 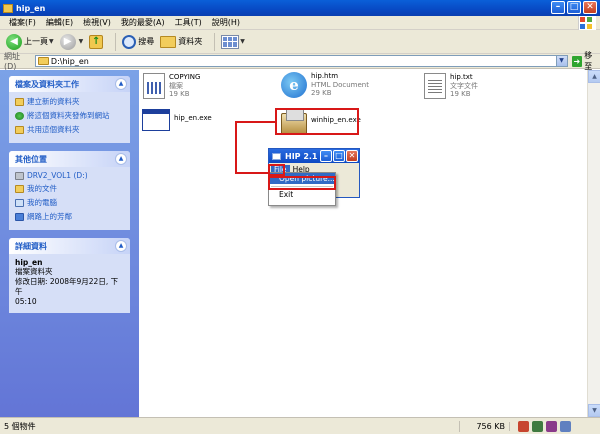 I want to click on detail-type: 檔案資料夾, so click(x=34, y=271).